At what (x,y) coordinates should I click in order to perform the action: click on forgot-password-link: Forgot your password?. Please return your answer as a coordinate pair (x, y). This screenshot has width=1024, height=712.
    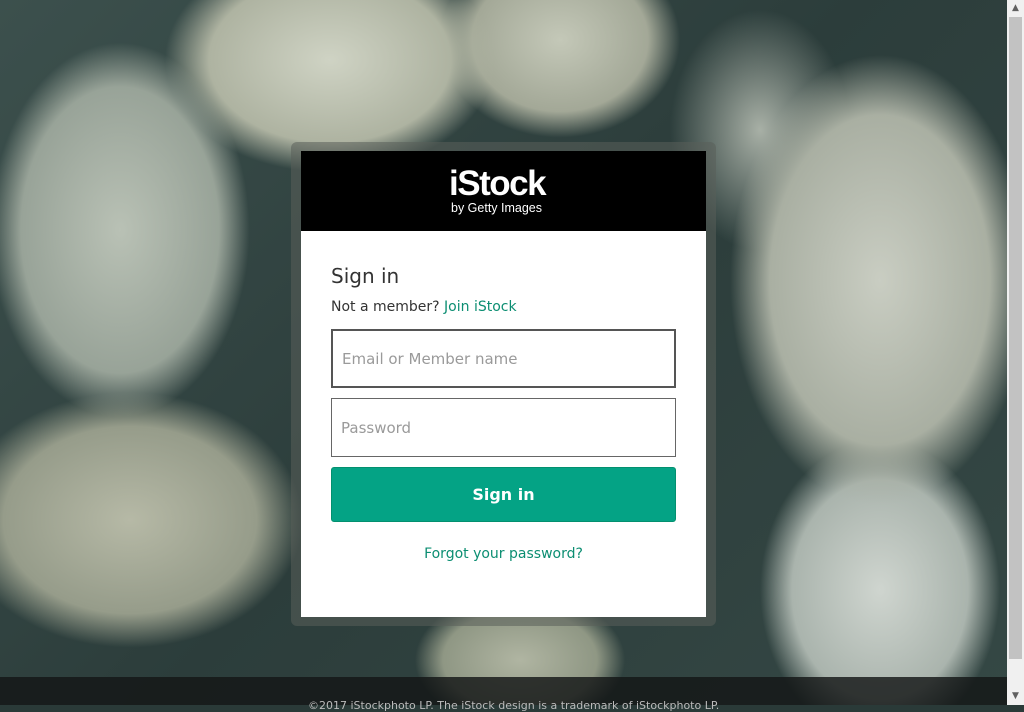
    Looking at the image, I should click on (503, 554).